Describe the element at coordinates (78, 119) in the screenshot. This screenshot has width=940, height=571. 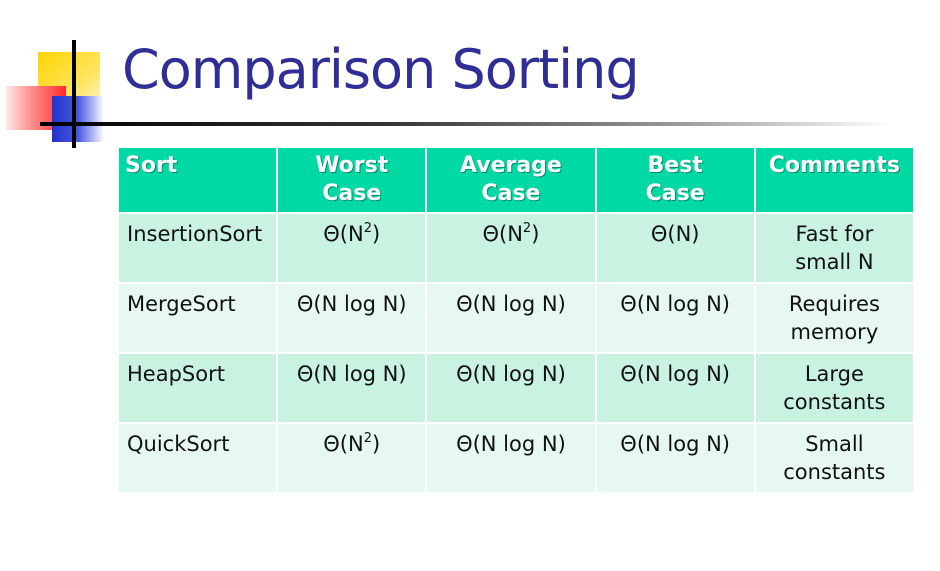
I see `blue-square-decoration` at that location.